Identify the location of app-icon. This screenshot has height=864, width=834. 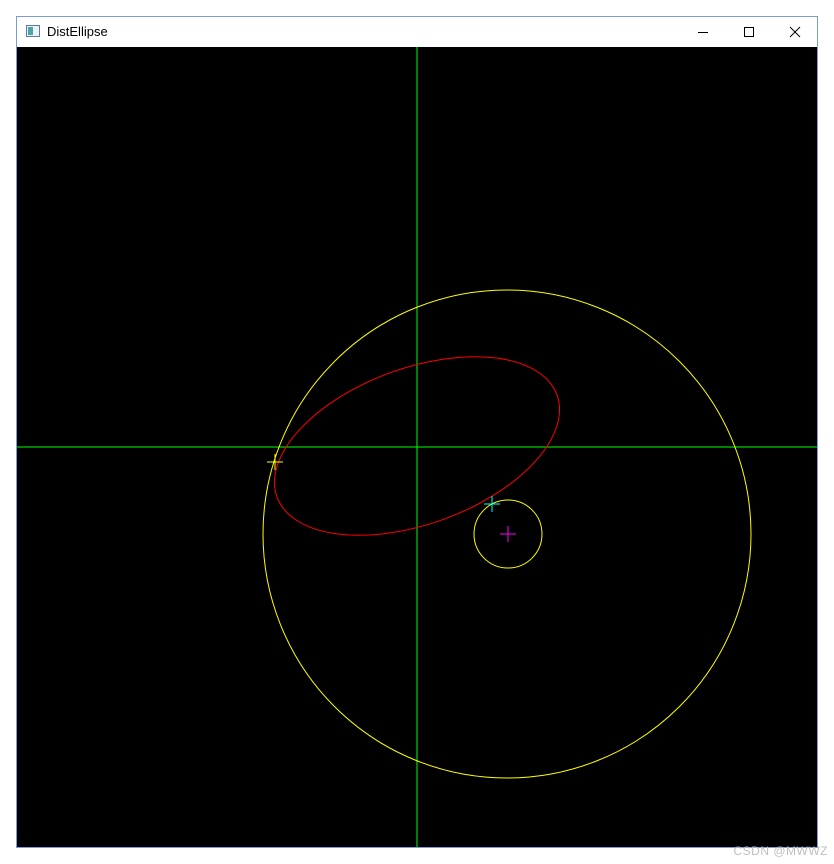
(33, 31).